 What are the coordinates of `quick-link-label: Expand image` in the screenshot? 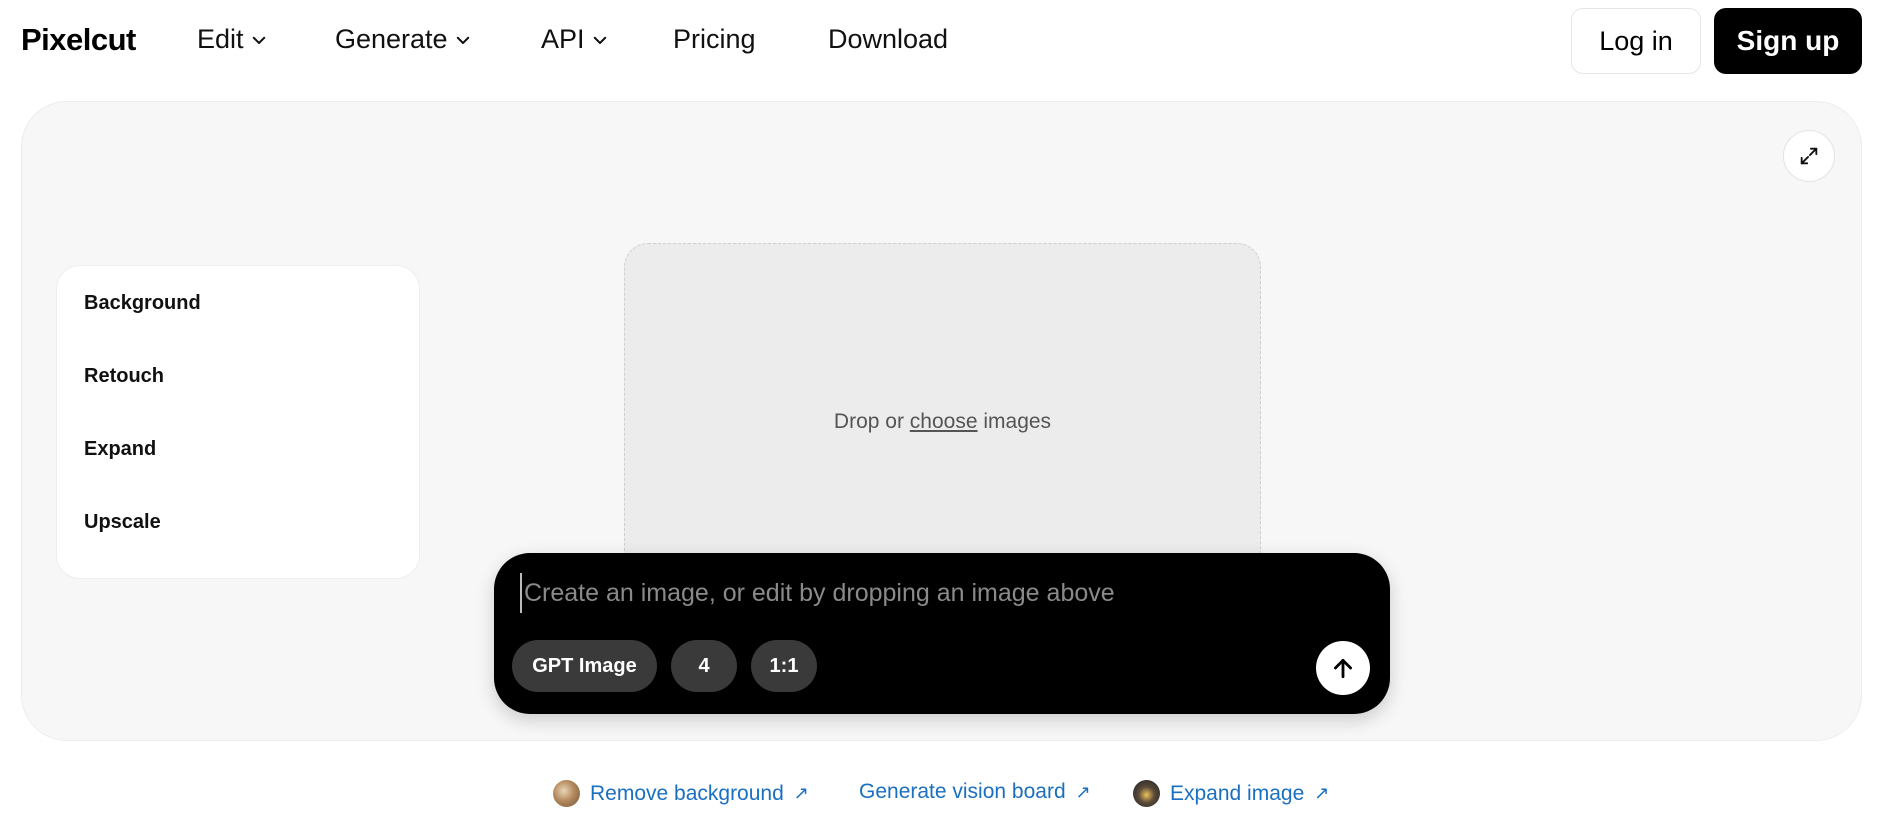 It's located at (1237, 793).